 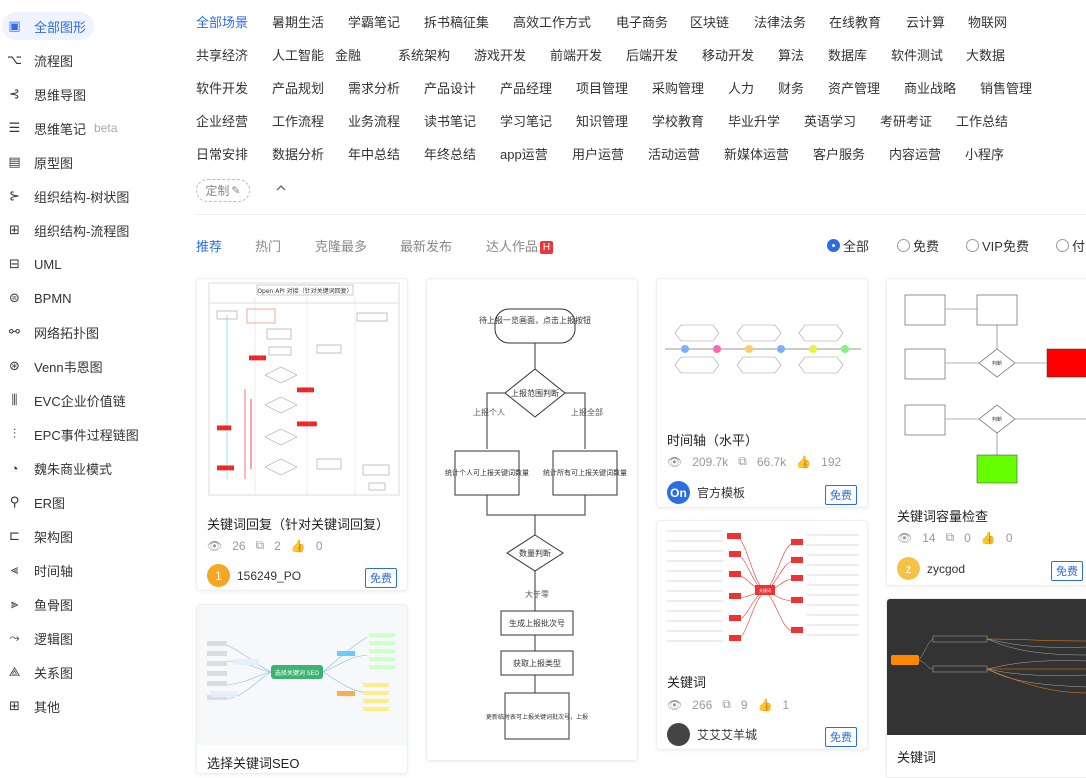 What do you see at coordinates (524, 153) in the screenshot?
I see `scene-tag: app运营` at bounding box center [524, 153].